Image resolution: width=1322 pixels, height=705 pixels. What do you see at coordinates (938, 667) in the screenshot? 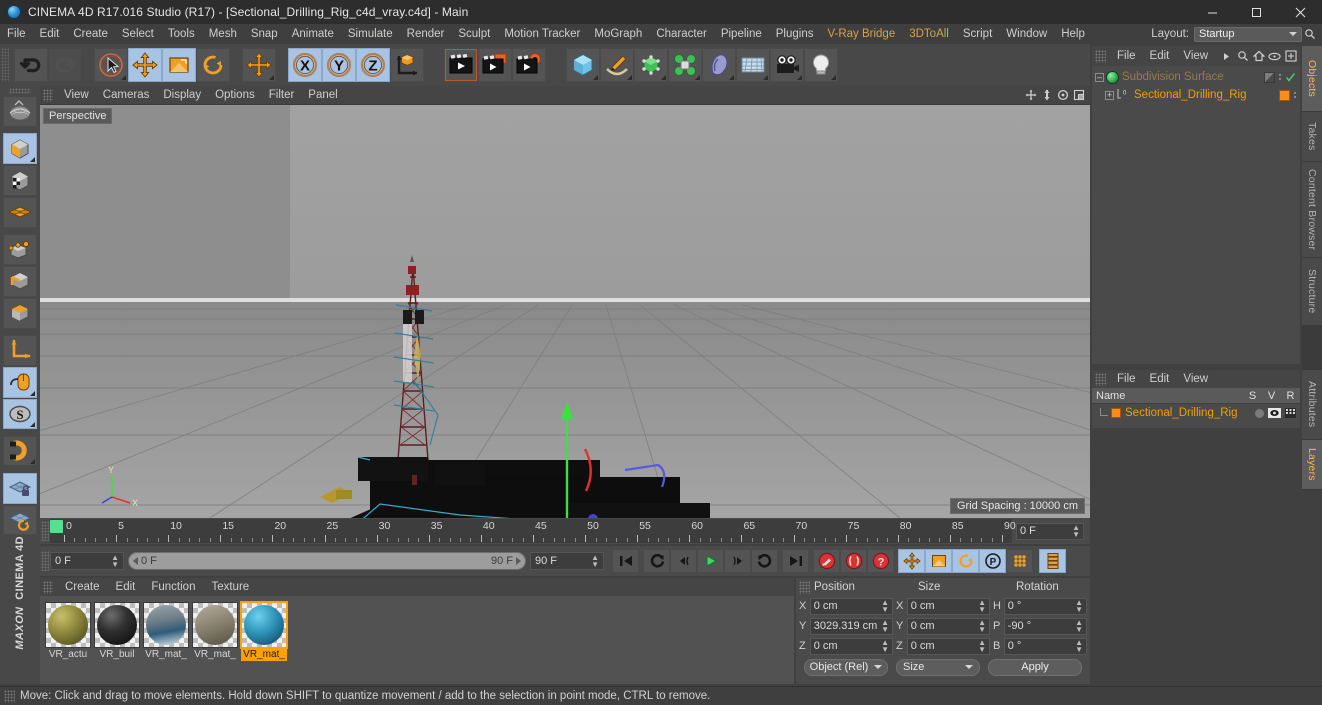
I see `coordinate-size-dropdown: Size` at bounding box center [938, 667].